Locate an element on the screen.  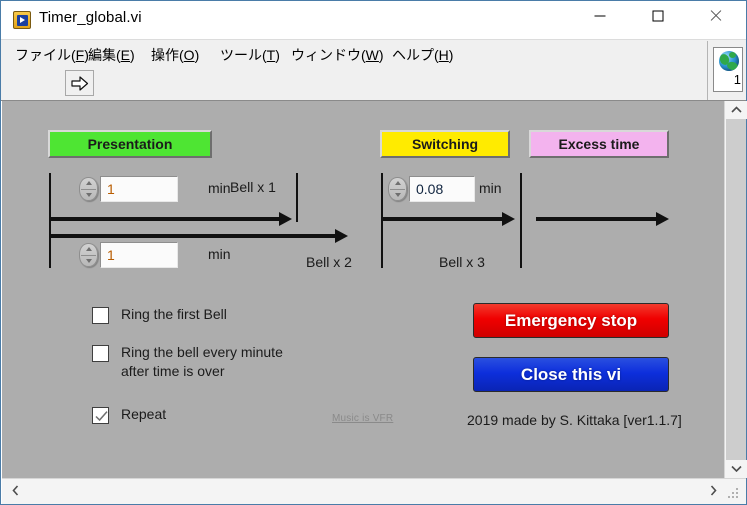
bell-x-3-label: Bell x 3 is located at coordinates (462, 262).